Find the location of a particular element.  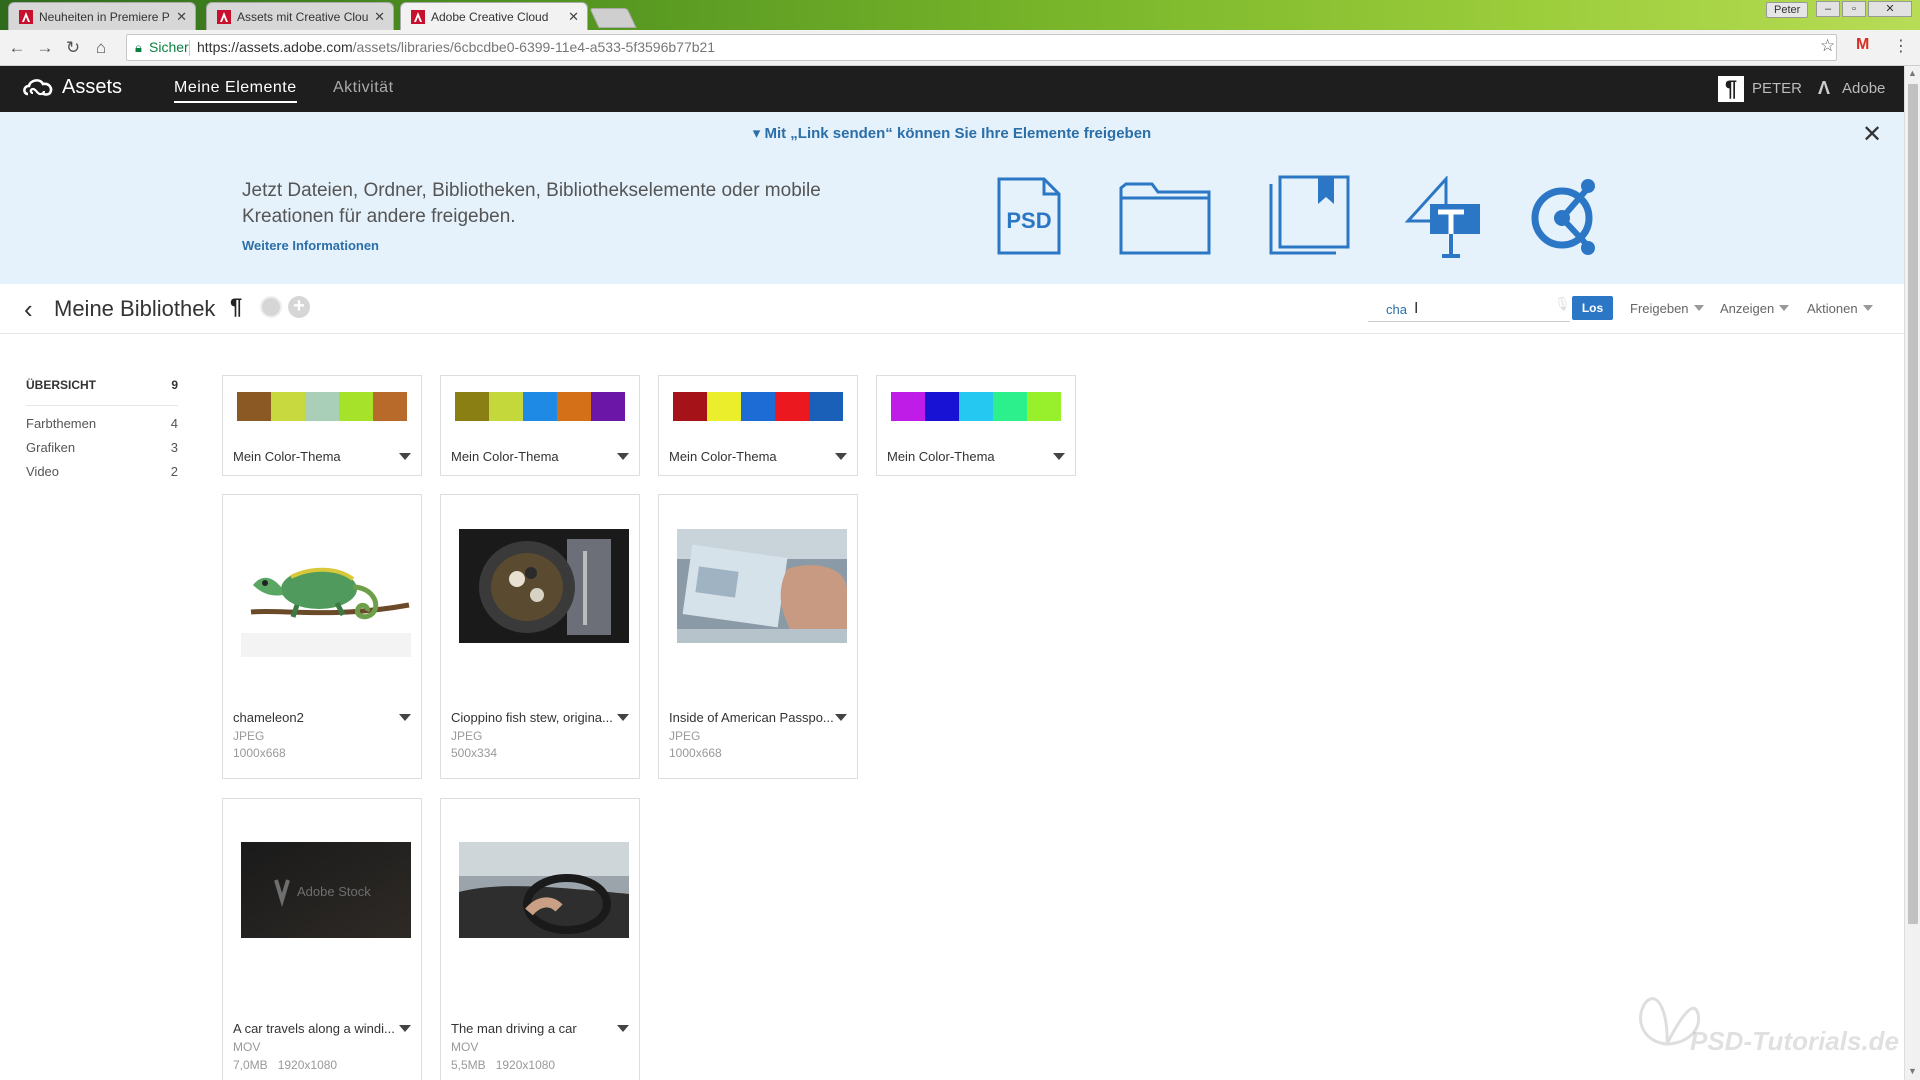

nav-activity: Aktivität is located at coordinates (363, 88).